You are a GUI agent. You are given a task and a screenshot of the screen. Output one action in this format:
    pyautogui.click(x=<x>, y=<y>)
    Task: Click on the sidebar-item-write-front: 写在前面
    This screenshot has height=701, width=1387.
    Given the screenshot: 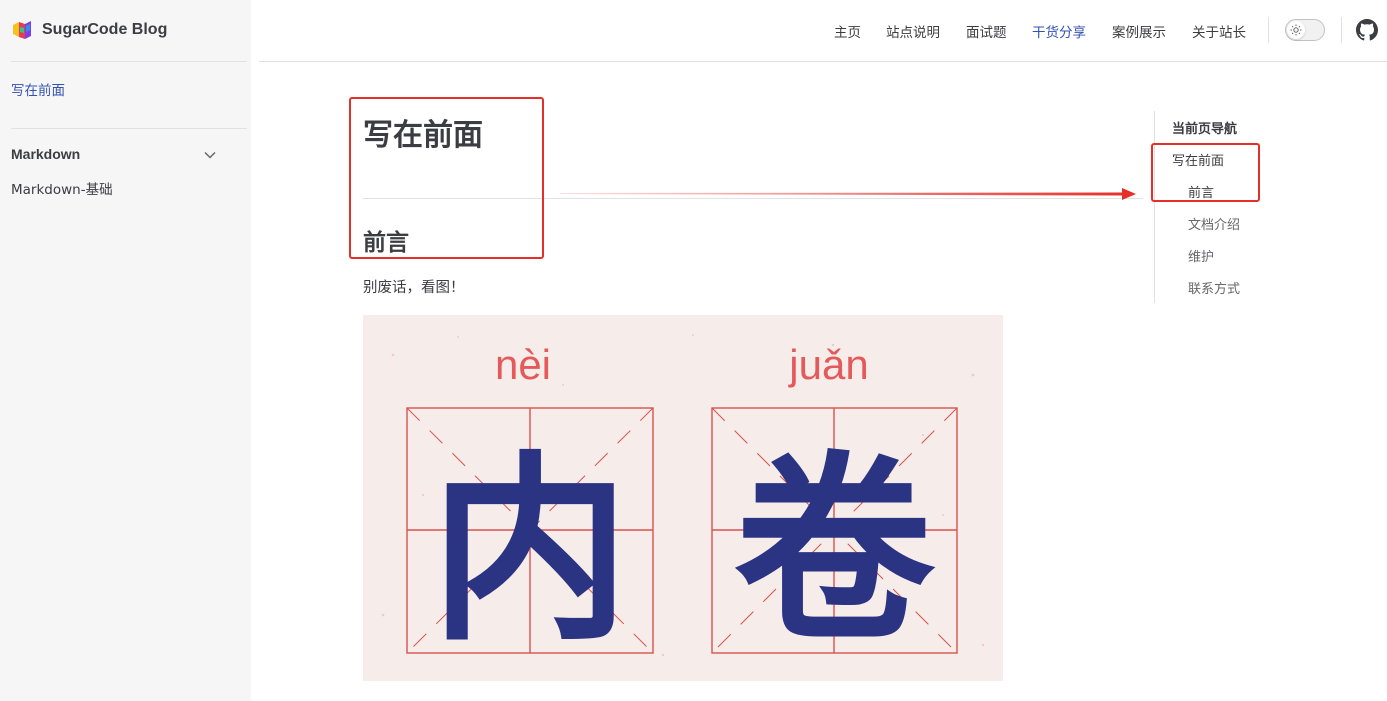 What is the action you would take?
    pyautogui.click(x=38, y=89)
    